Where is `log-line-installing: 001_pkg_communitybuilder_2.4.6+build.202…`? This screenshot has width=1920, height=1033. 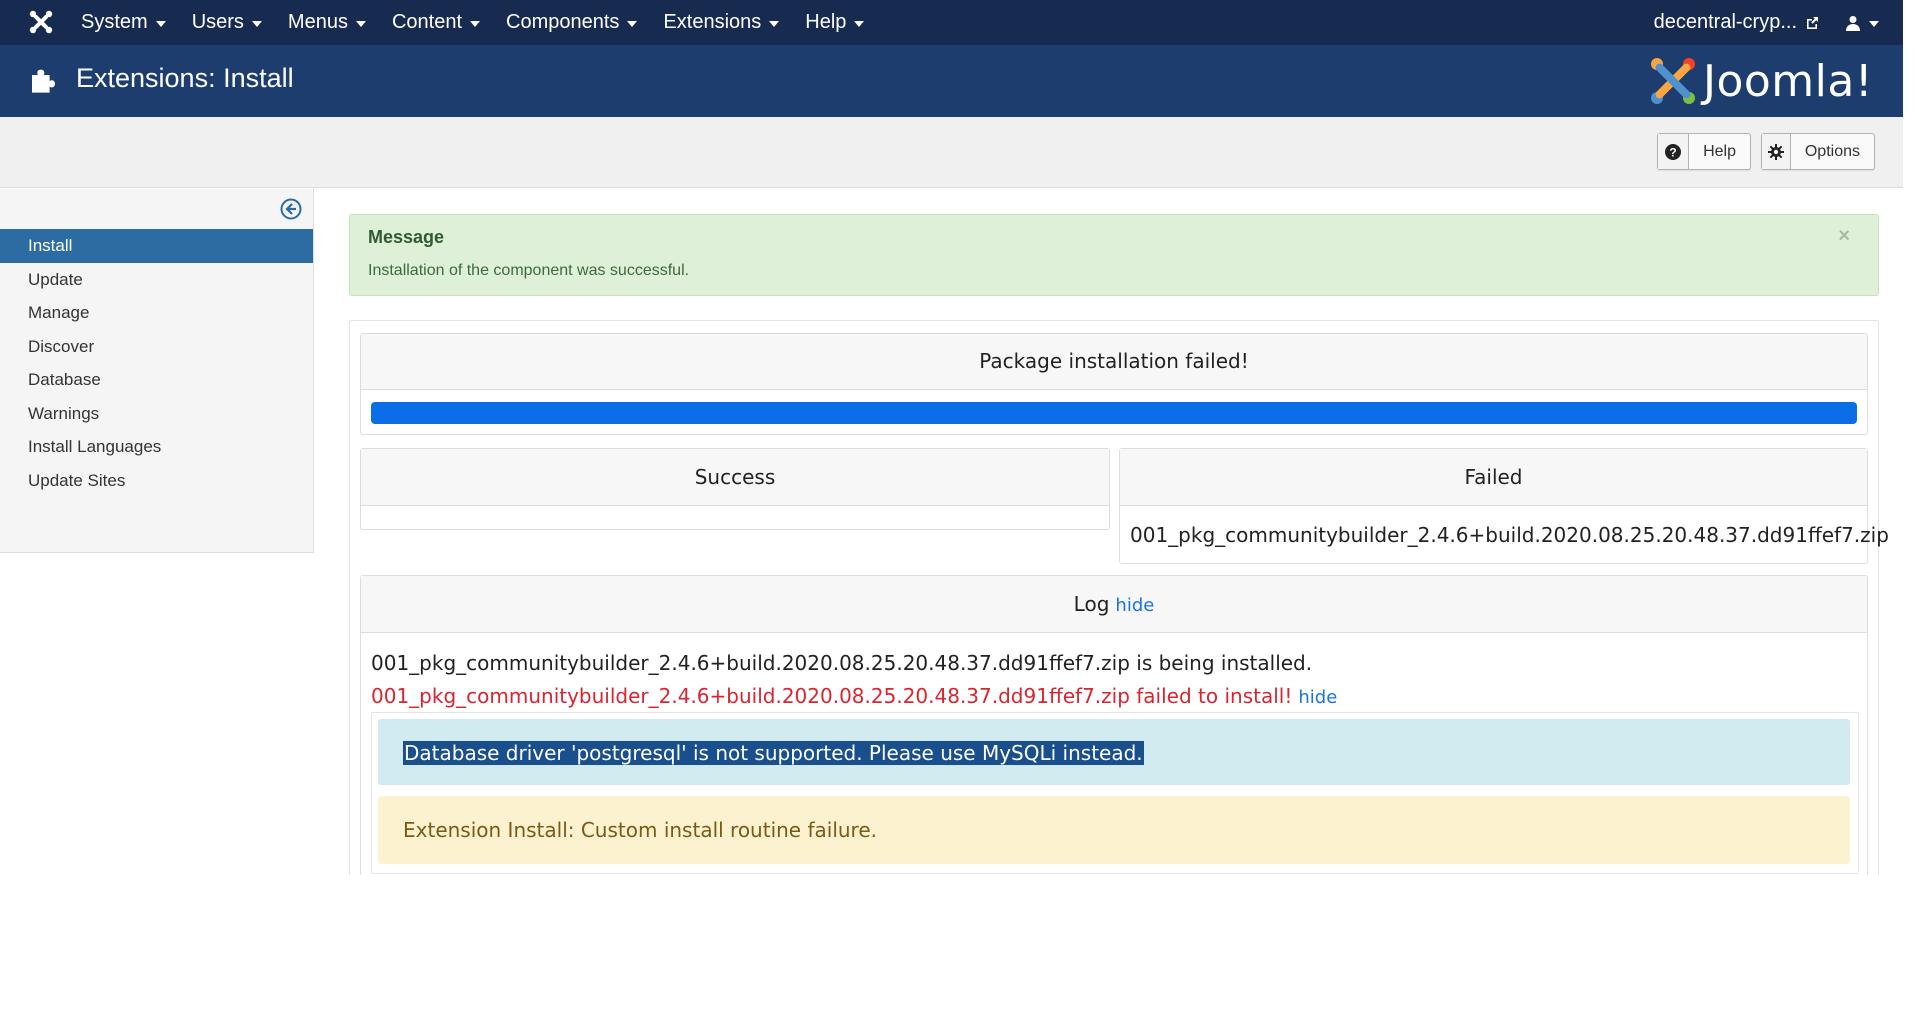
log-line-installing: 001_pkg_communitybuilder_2.4.6+build.202… is located at coordinates (842, 663).